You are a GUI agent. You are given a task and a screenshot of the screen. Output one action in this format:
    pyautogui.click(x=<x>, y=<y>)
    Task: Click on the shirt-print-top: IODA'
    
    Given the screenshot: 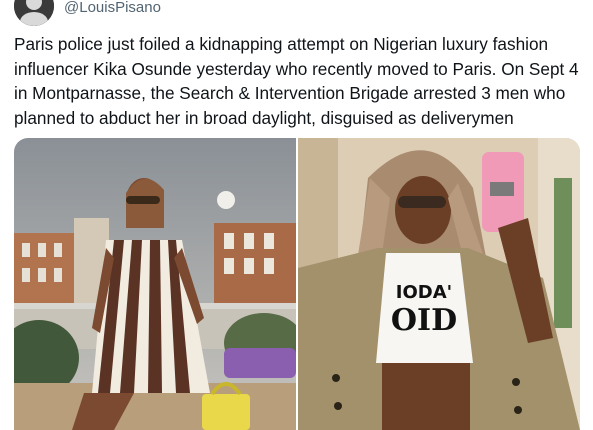 What is the action you would take?
    pyautogui.click(x=424, y=292)
    